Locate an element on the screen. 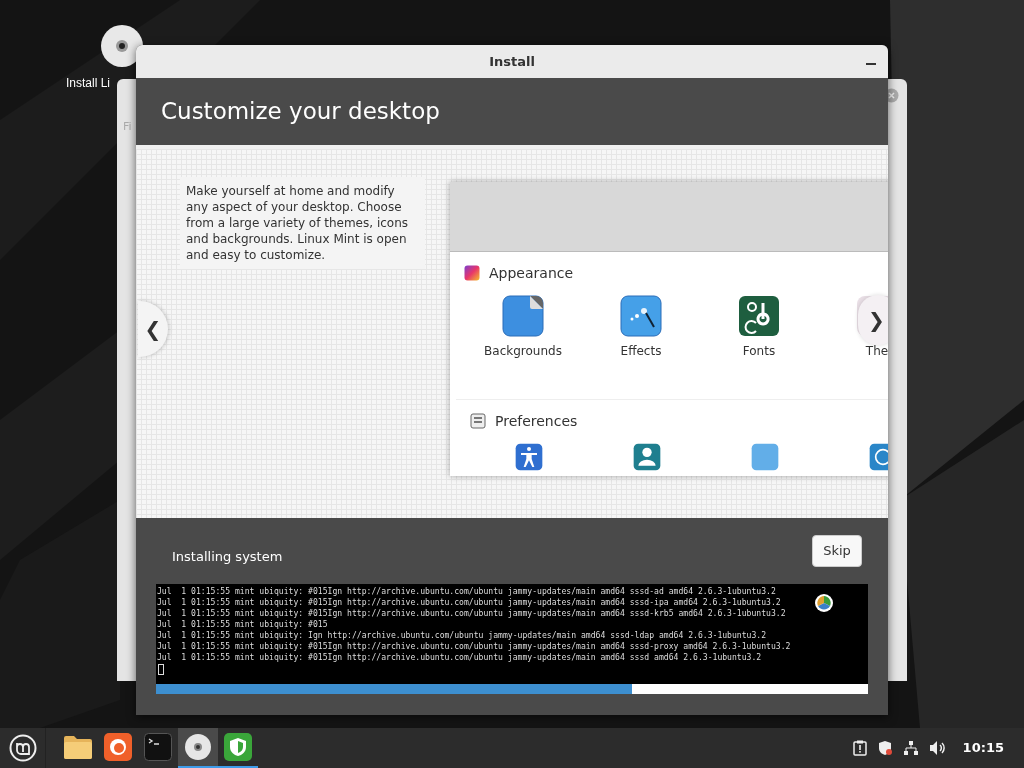 The image size is (1024, 768). skip-button: Skip is located at coordinates (837, 551).